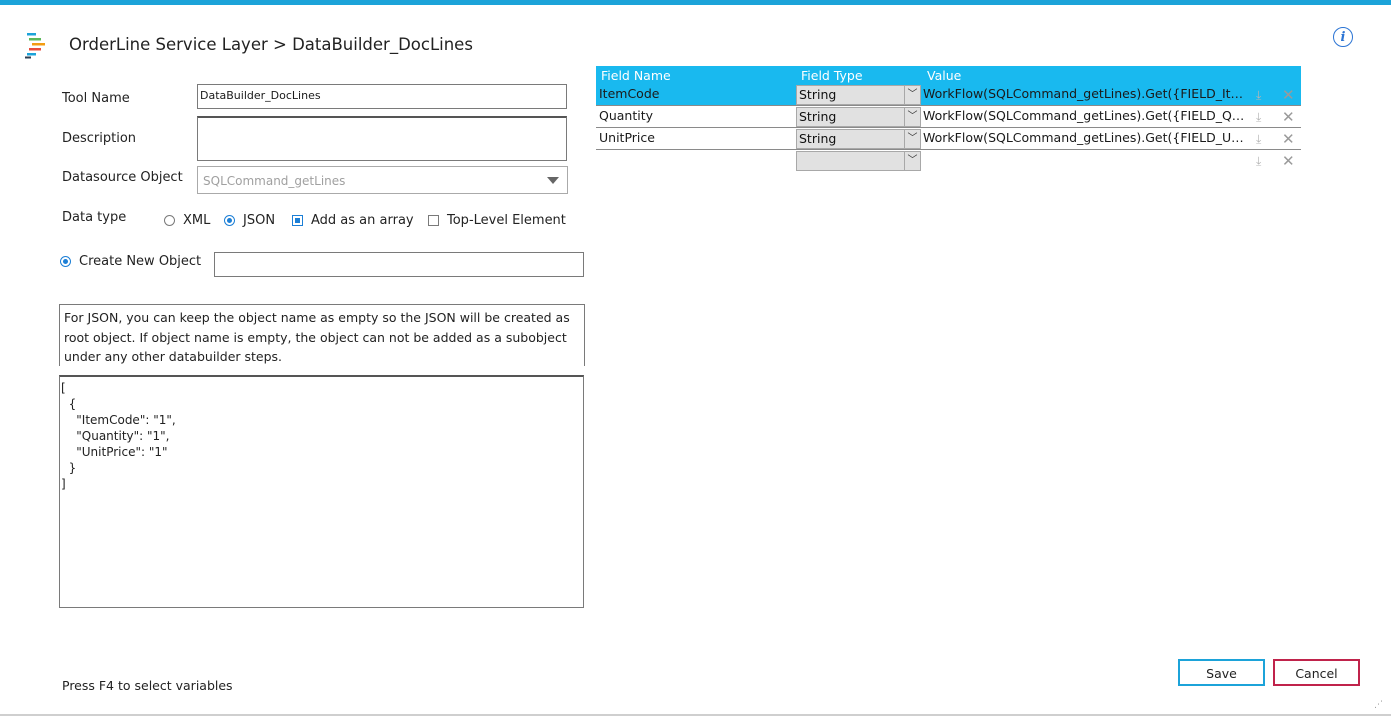  Describe the element at coordinates (629, 93) in the screenshot. I see `field-name-cell: ItemCode` at that location.